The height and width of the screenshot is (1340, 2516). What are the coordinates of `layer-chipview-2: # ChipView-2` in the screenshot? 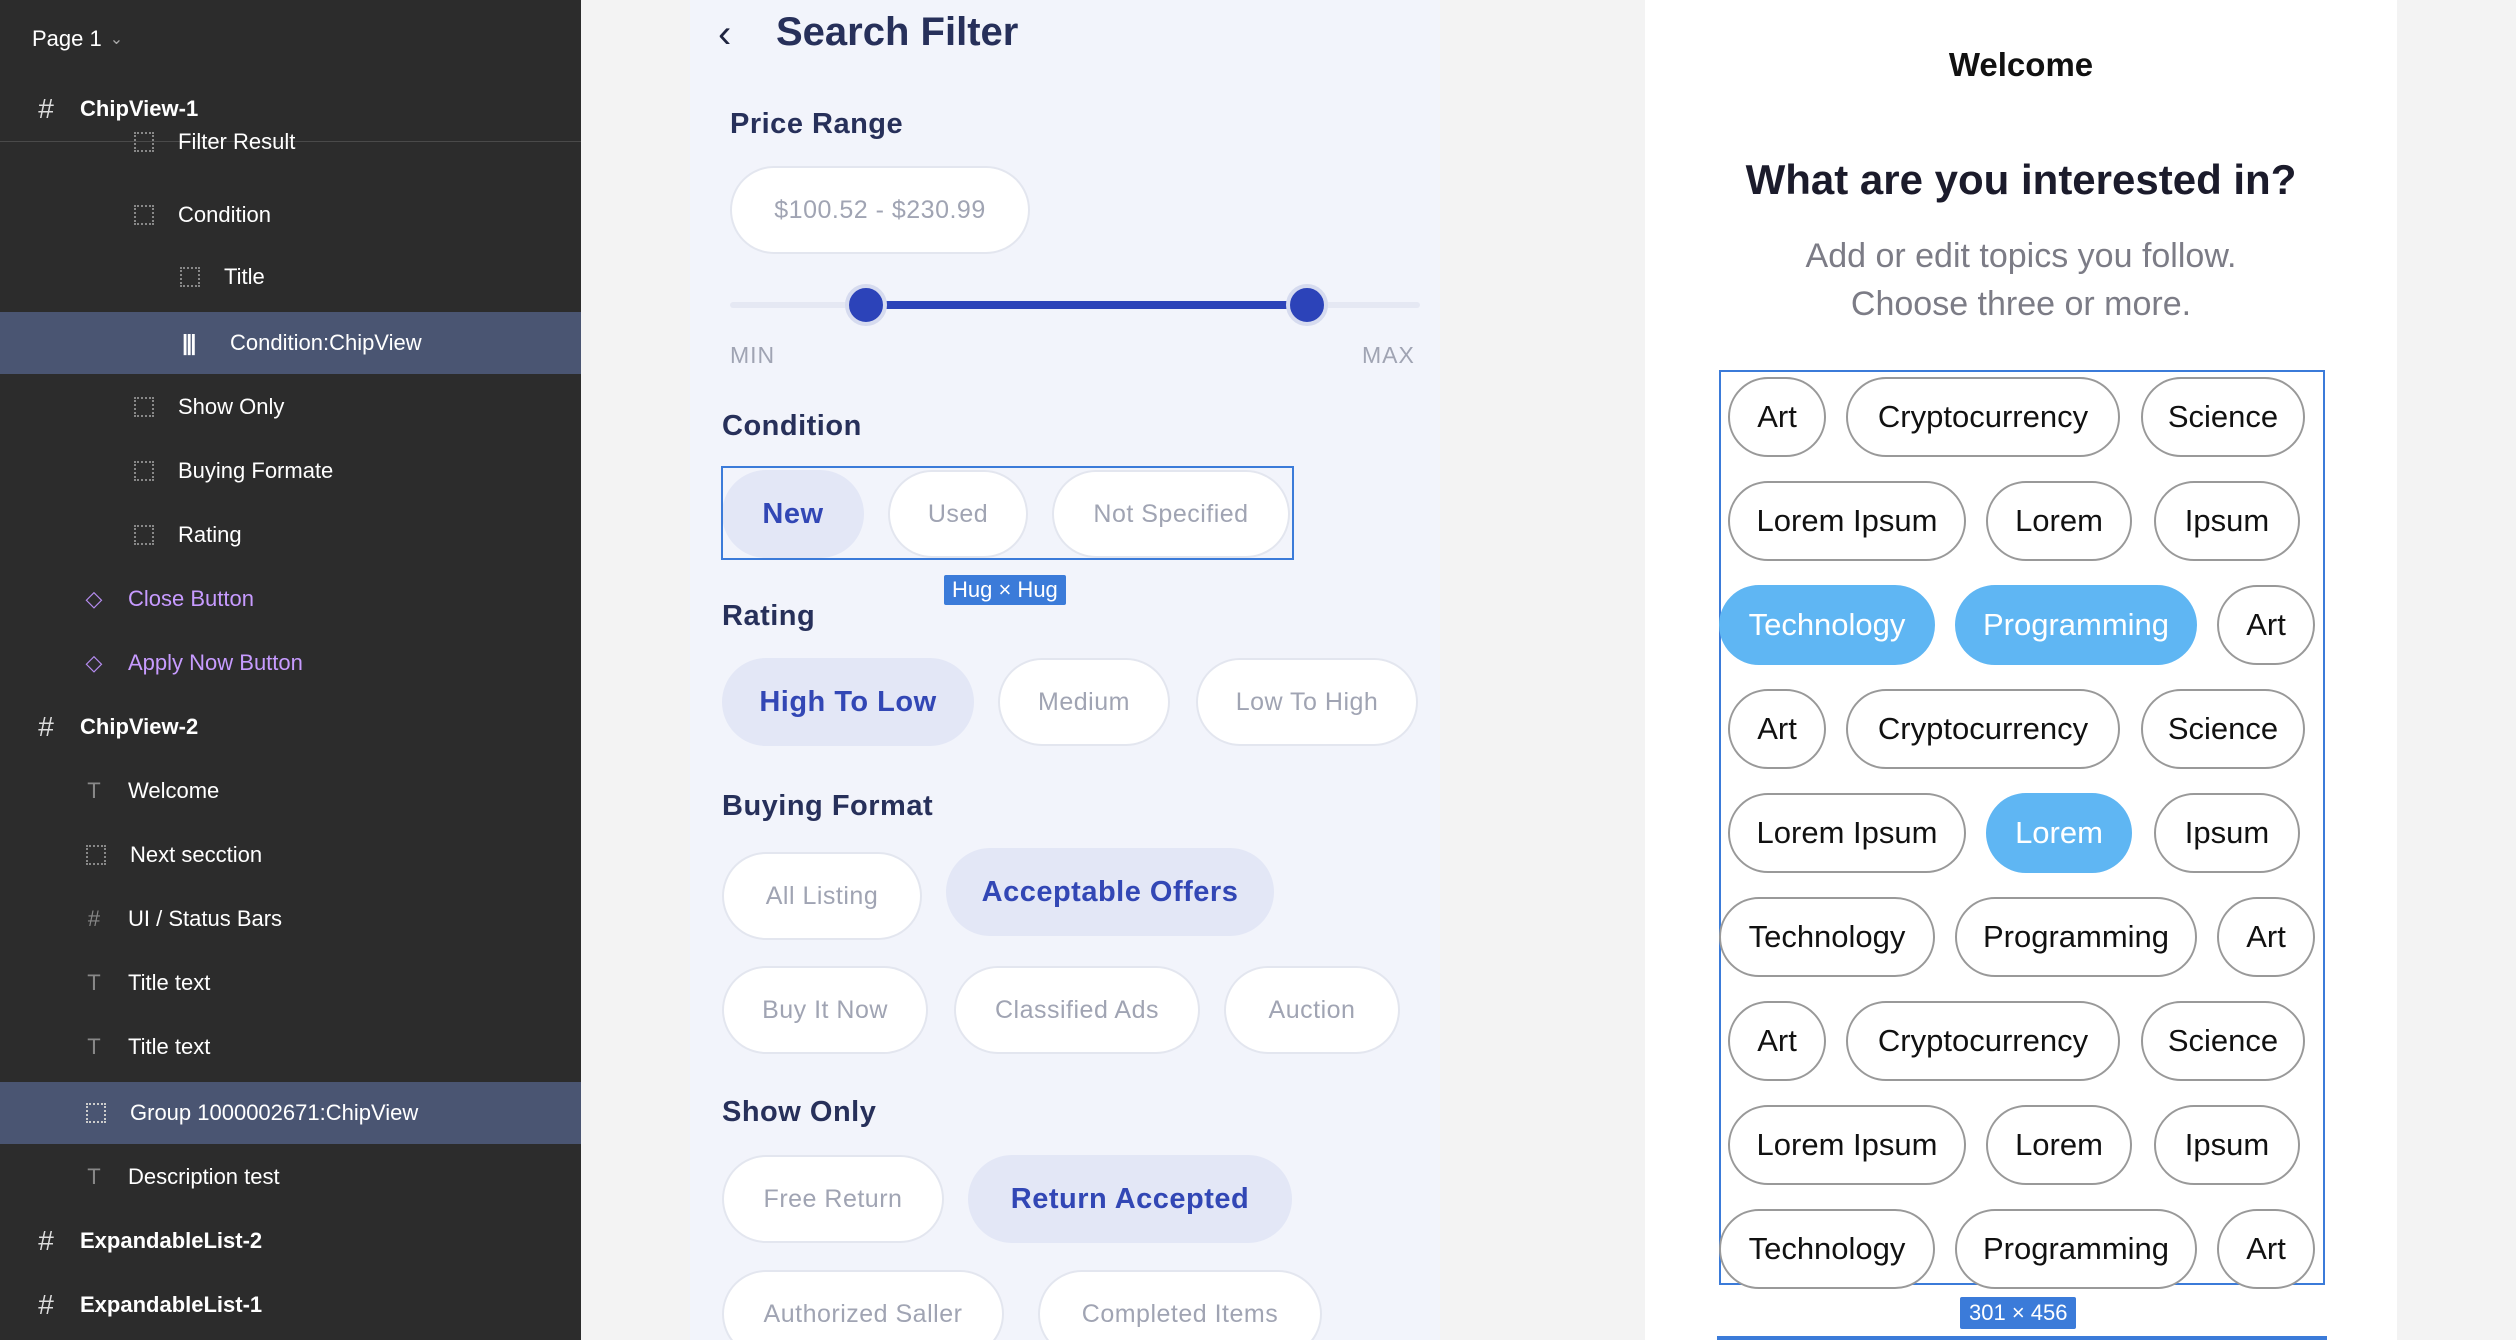 It's located at (290, 727).